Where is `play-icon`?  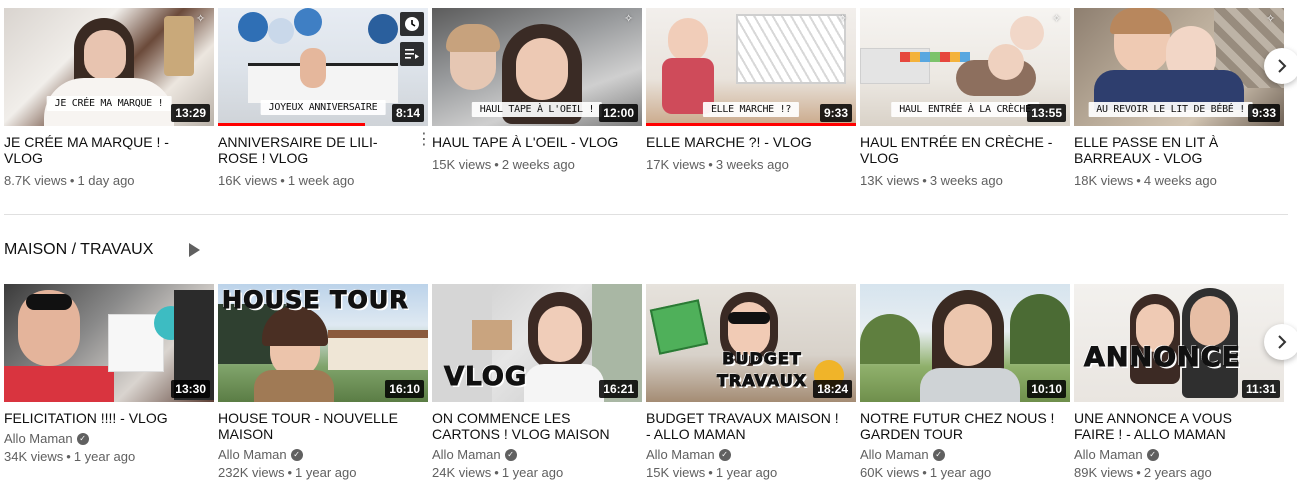
play-icon is located at coordinates (195, 250).